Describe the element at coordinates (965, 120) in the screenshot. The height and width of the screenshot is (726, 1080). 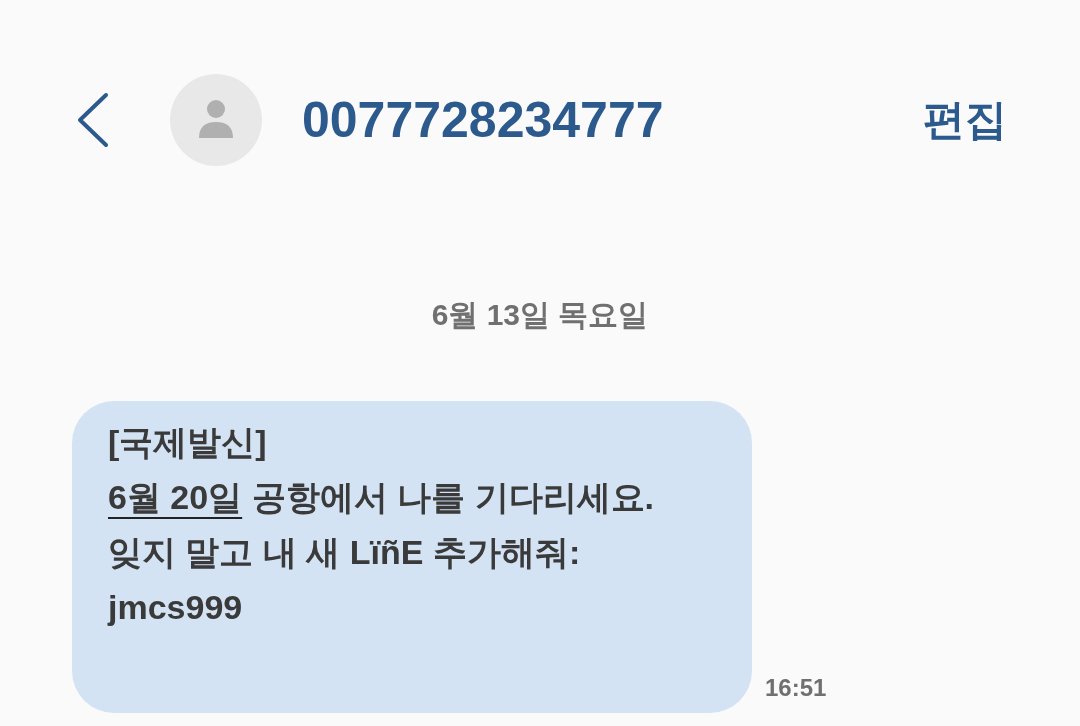
I see `edit-button: 편집` at that location.